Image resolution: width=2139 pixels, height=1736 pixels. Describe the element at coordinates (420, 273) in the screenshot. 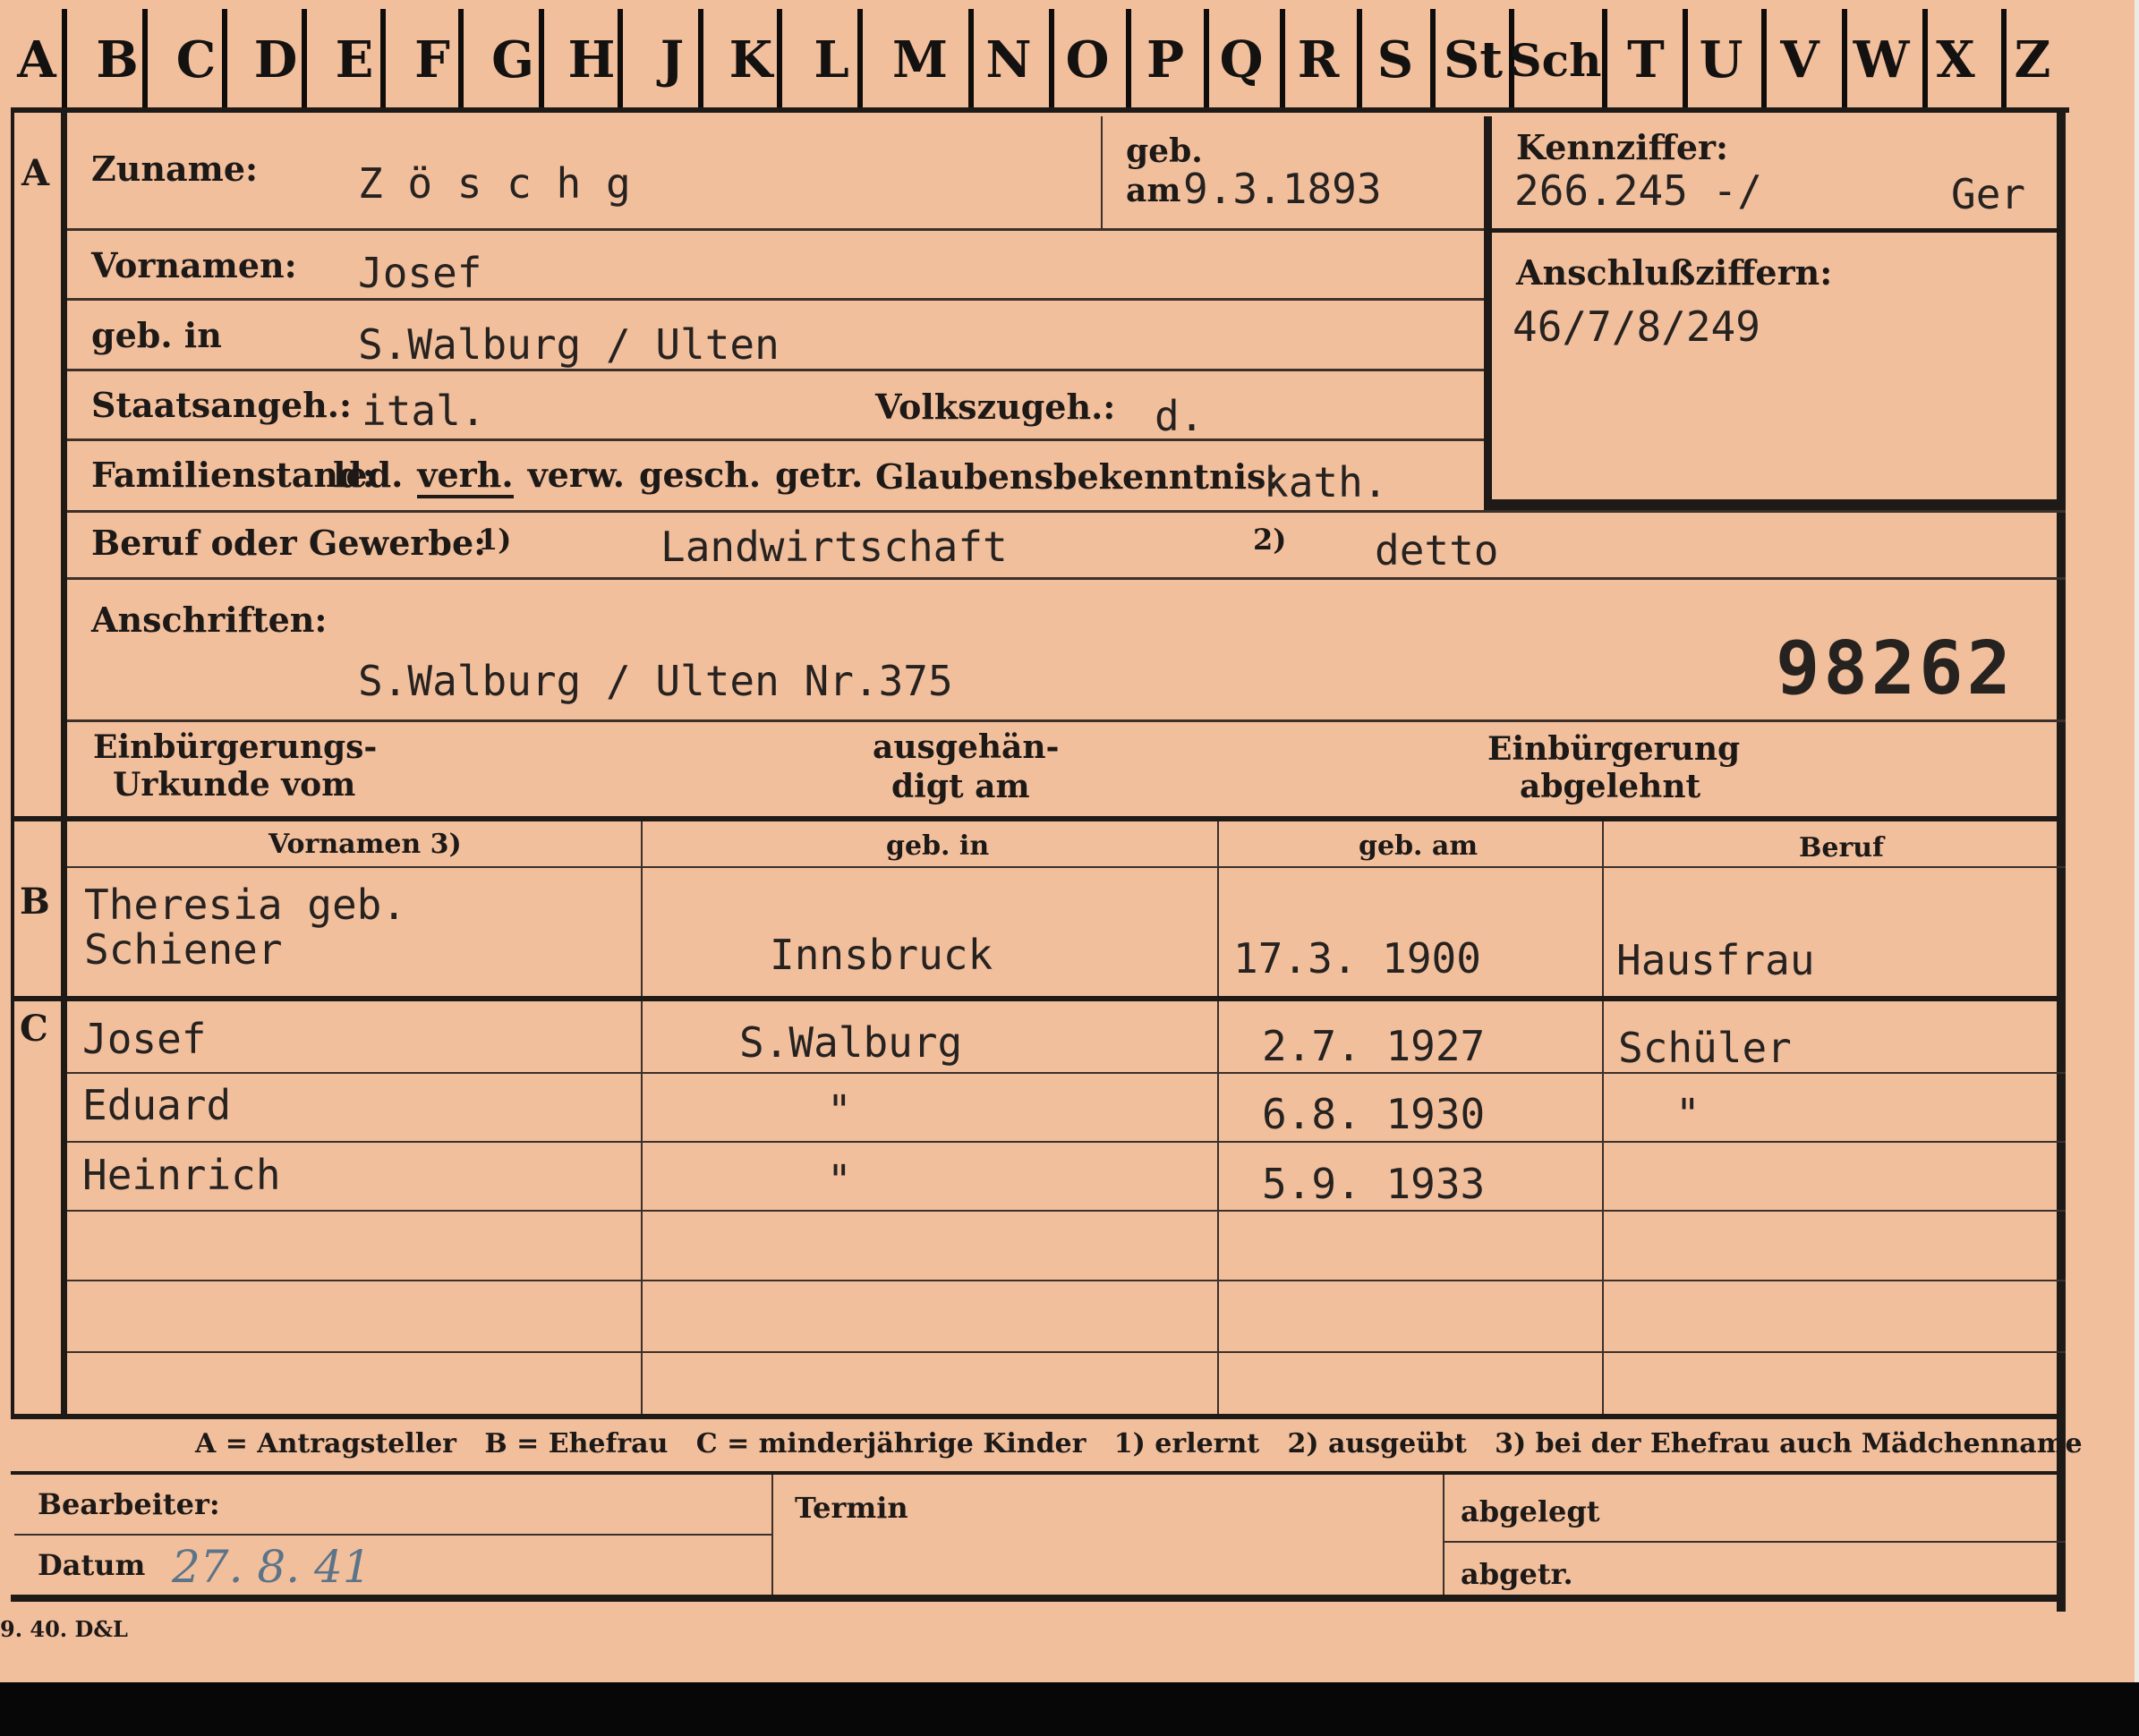

I see `first-names-value: Josef` at that location.